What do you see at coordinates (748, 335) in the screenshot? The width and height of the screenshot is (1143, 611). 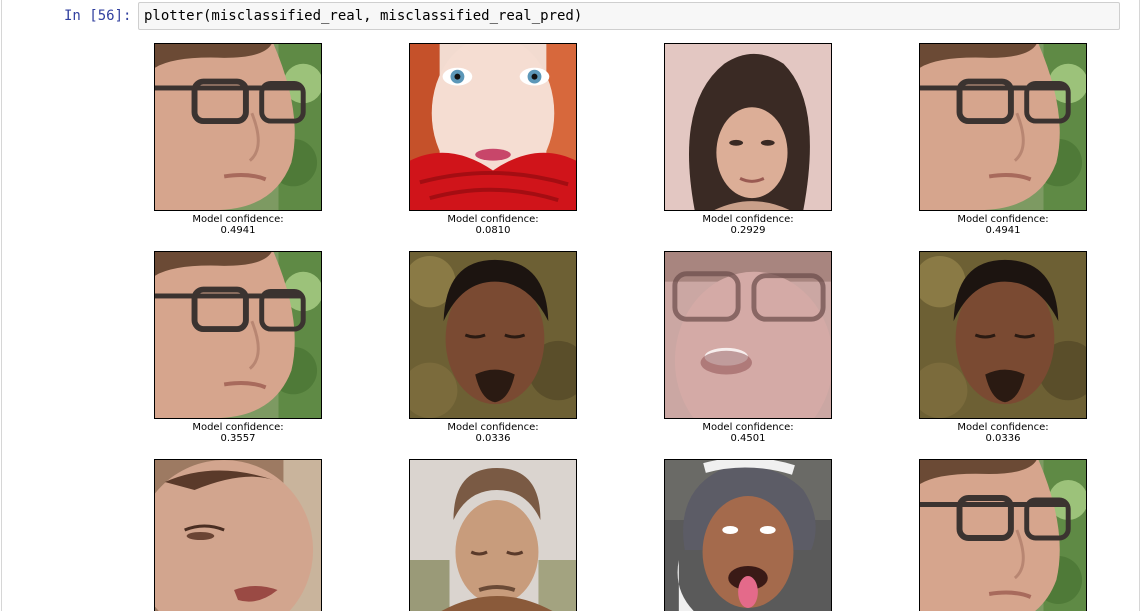 I see `face-image-blurry-woman-glasses` at bounding box center [748, 335].